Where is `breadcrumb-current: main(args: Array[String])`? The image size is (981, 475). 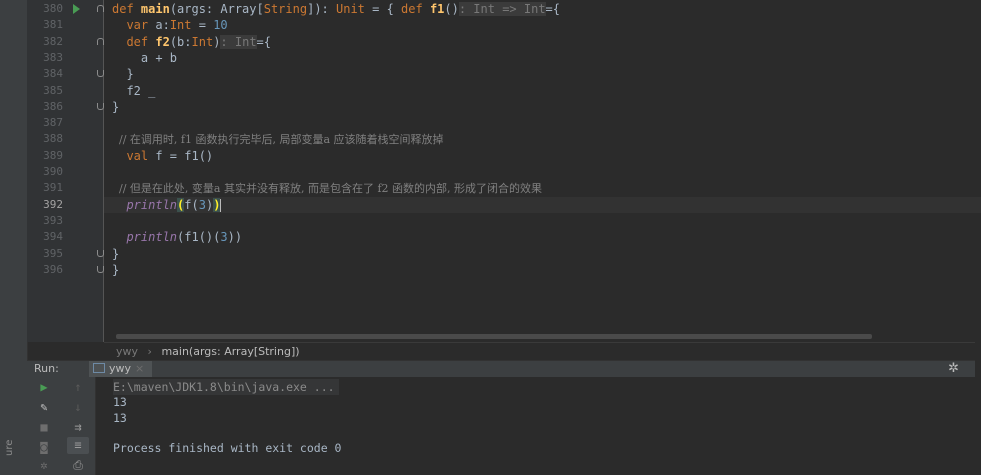
breadcrumb-current: main(args: Array[String]) is located at coordinates (230, 351).